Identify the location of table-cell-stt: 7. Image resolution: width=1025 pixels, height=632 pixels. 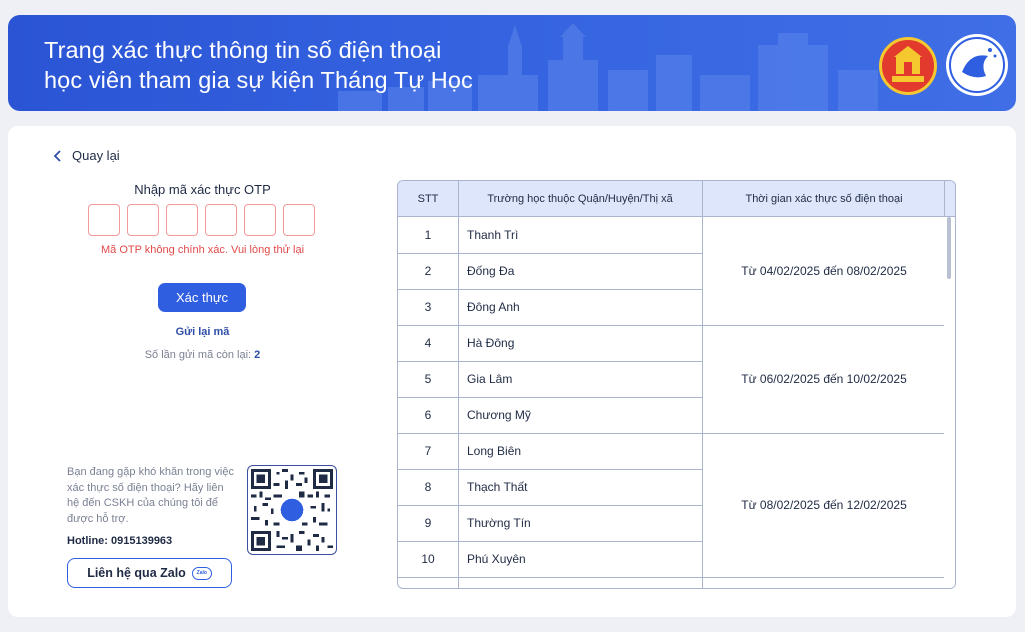
(428, 451).